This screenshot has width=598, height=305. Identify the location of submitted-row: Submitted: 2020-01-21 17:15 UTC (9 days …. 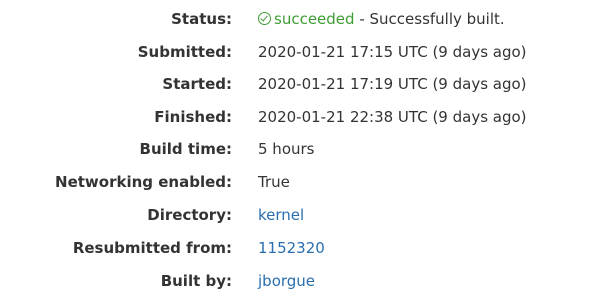
(299, 52).